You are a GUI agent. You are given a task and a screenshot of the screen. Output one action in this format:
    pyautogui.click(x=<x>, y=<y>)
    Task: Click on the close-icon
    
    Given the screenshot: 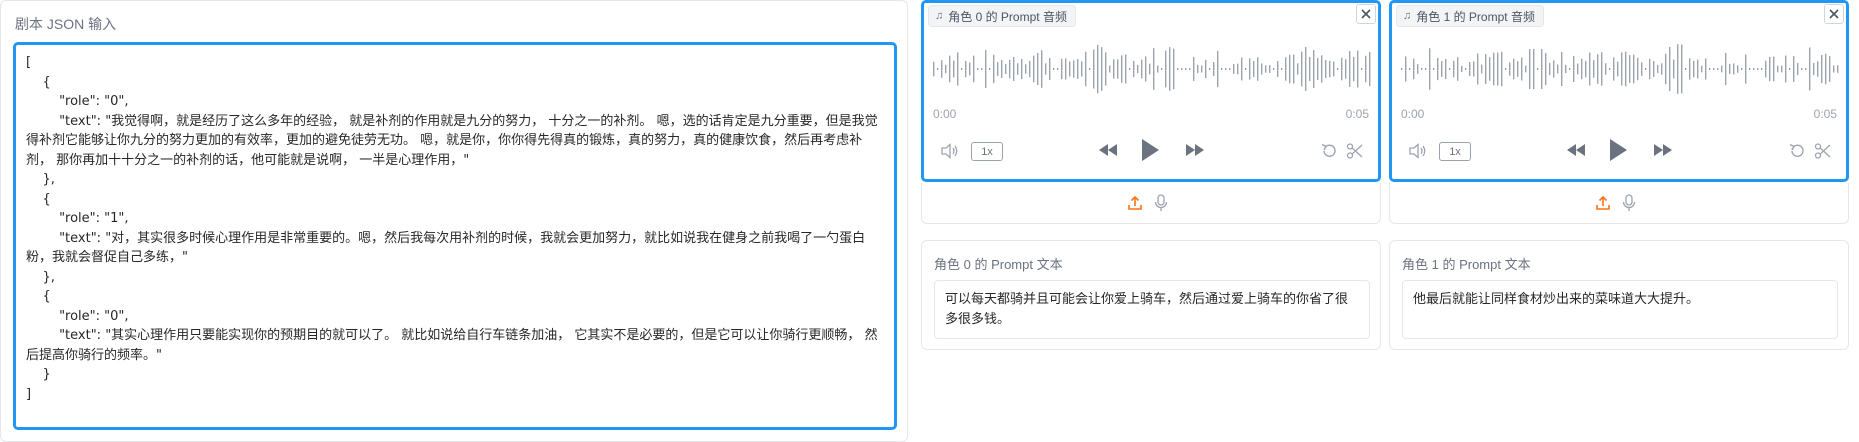 What is the action you would take?
    pyautogui.click(x=1366, y=14)
    